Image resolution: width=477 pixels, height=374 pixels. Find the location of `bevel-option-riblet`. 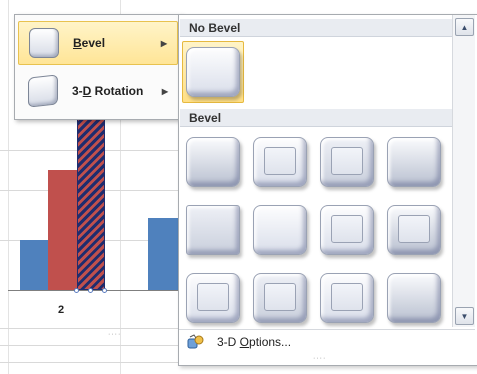

bevel-option-riblet is located at coordinates (280, 298).